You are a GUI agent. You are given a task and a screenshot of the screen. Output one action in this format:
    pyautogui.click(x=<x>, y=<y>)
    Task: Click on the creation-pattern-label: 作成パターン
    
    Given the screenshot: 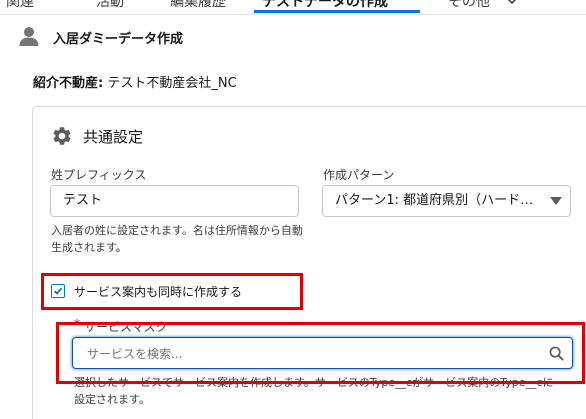 What is the action you would take?
    pyautogui.click(x=359, y=175)
    